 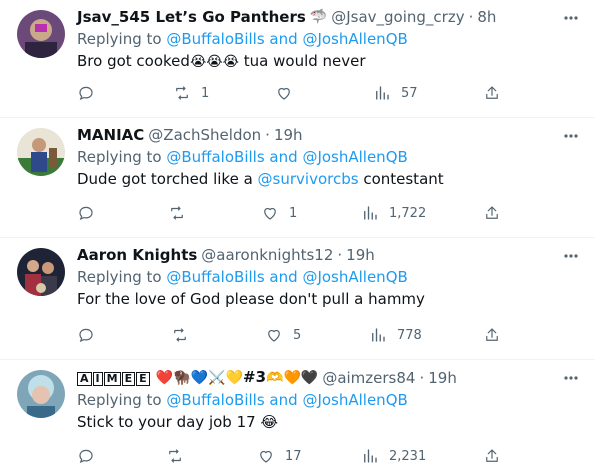 What do you see at coordinates (393, 456) in the screenshot?
I see `views-button: 2,231` at bounding box center [393, 456].